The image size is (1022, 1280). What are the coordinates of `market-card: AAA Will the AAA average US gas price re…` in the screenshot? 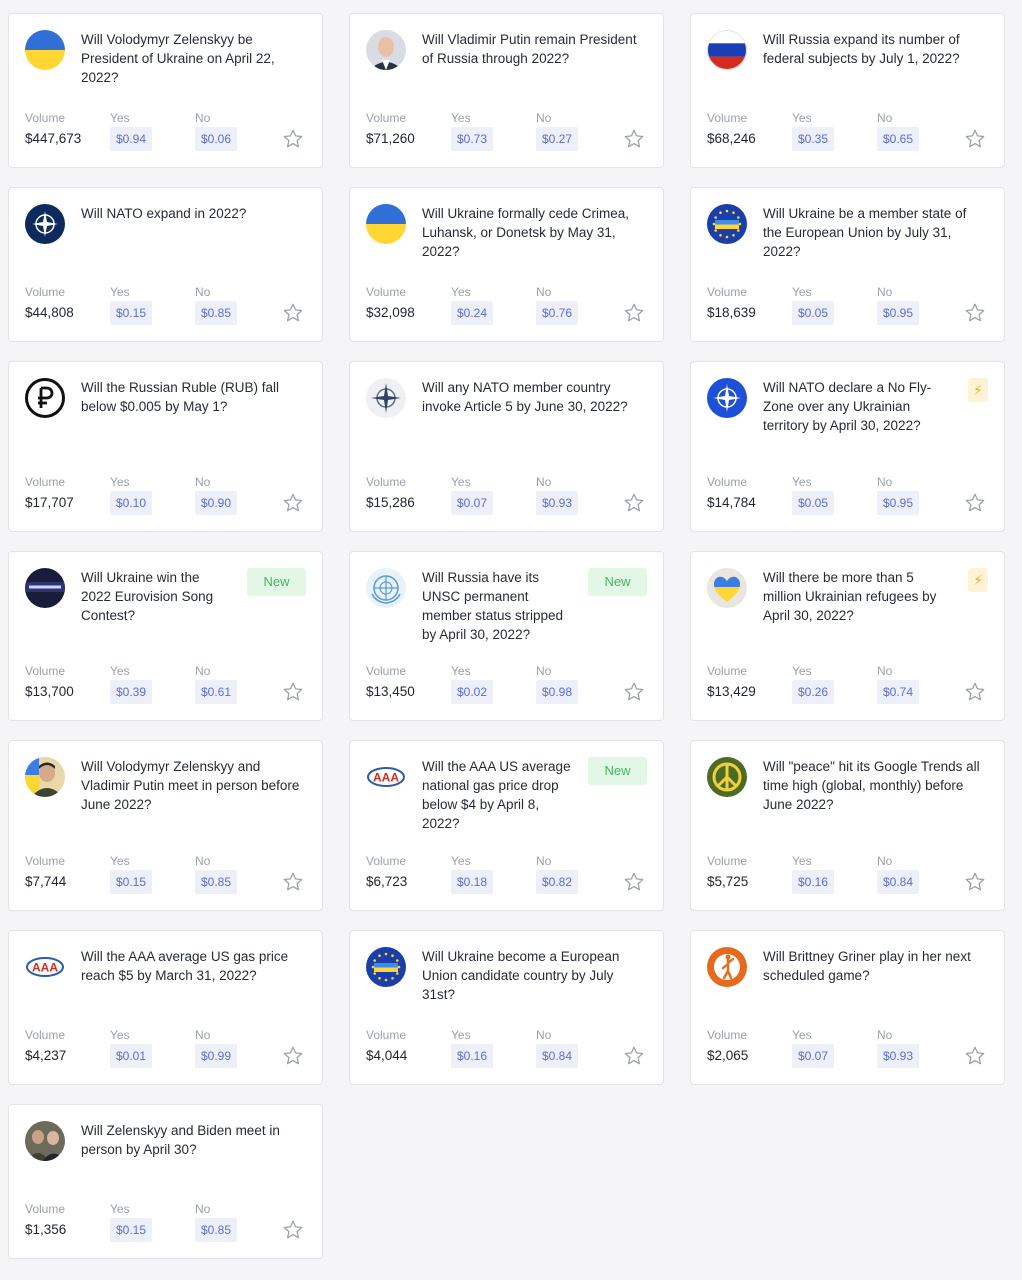 It's located at (165, 1007).